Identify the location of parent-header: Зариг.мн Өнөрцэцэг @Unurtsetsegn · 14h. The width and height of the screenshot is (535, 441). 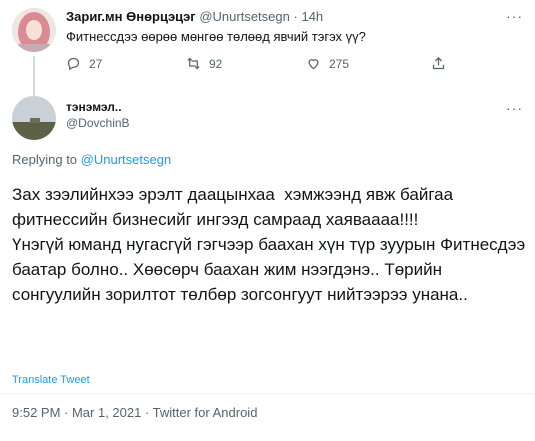
(194, 16).